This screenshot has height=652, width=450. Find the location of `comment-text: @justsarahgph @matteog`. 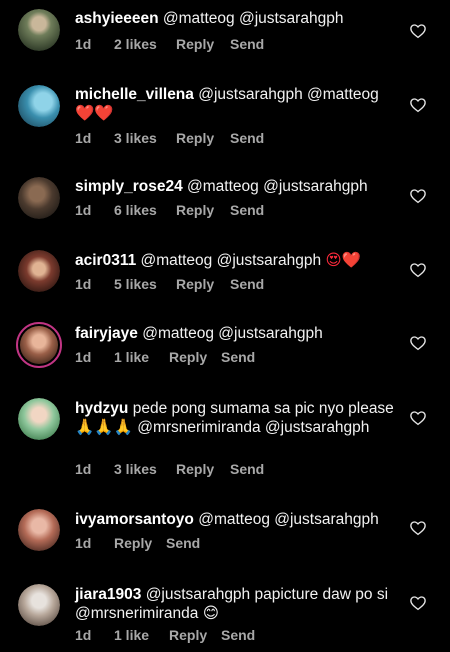

comment-text: @justsarahgph @matteog is located at coordinates (288, 94).